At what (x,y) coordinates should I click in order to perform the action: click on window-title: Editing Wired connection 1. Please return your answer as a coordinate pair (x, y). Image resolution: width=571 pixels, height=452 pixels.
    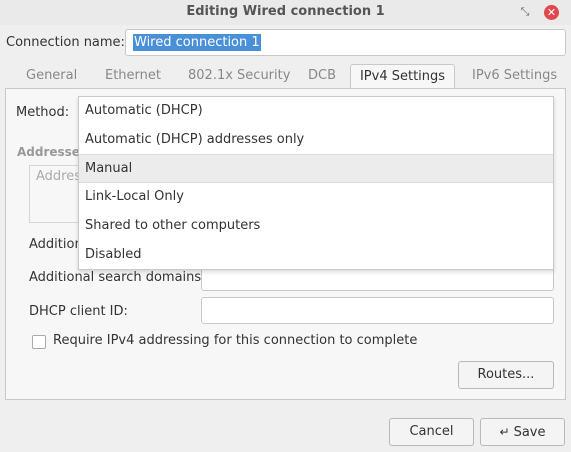
    Looking at the image, I should click on (285, 11).